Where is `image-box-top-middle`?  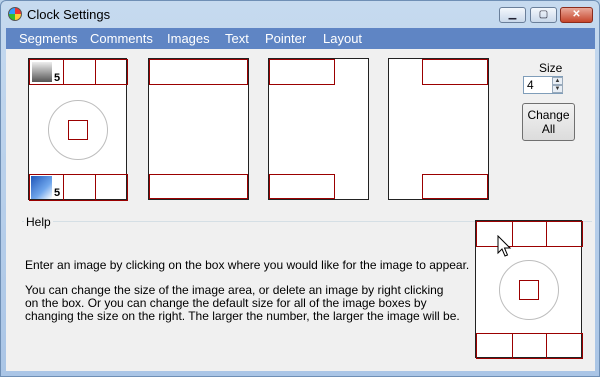
image-box-top-middle is located at coordinates (79, 72).